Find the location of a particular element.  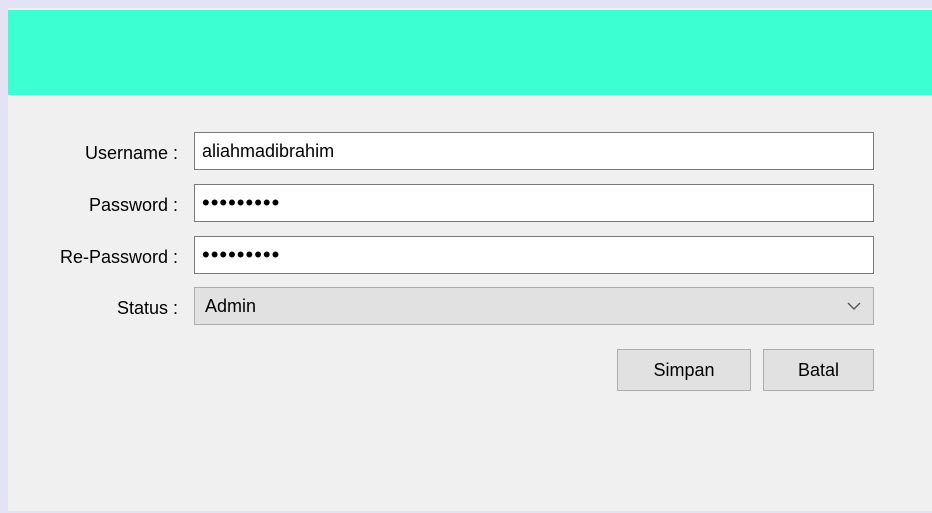

status-select: Admin is located at coordinates (534, 306).